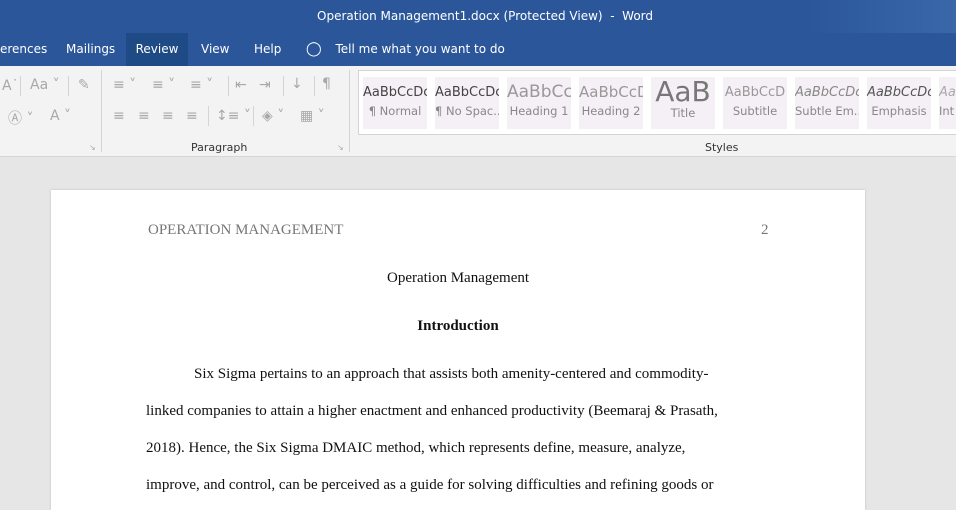 The height and width of the screenshot is (510, 956). I want to click on tab-mailings: Mailings, so click(90, 49).